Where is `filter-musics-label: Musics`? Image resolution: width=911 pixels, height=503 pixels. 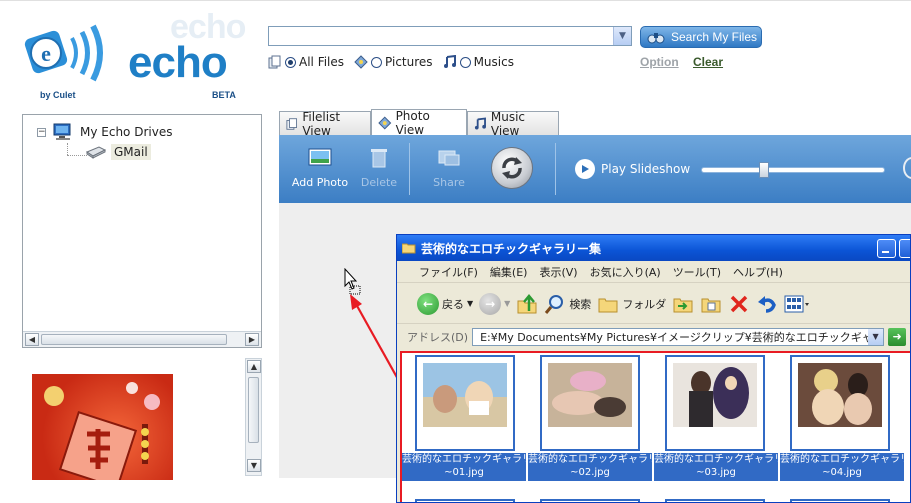
filter-musics-label: Musics is located at coordinates (493, 62).